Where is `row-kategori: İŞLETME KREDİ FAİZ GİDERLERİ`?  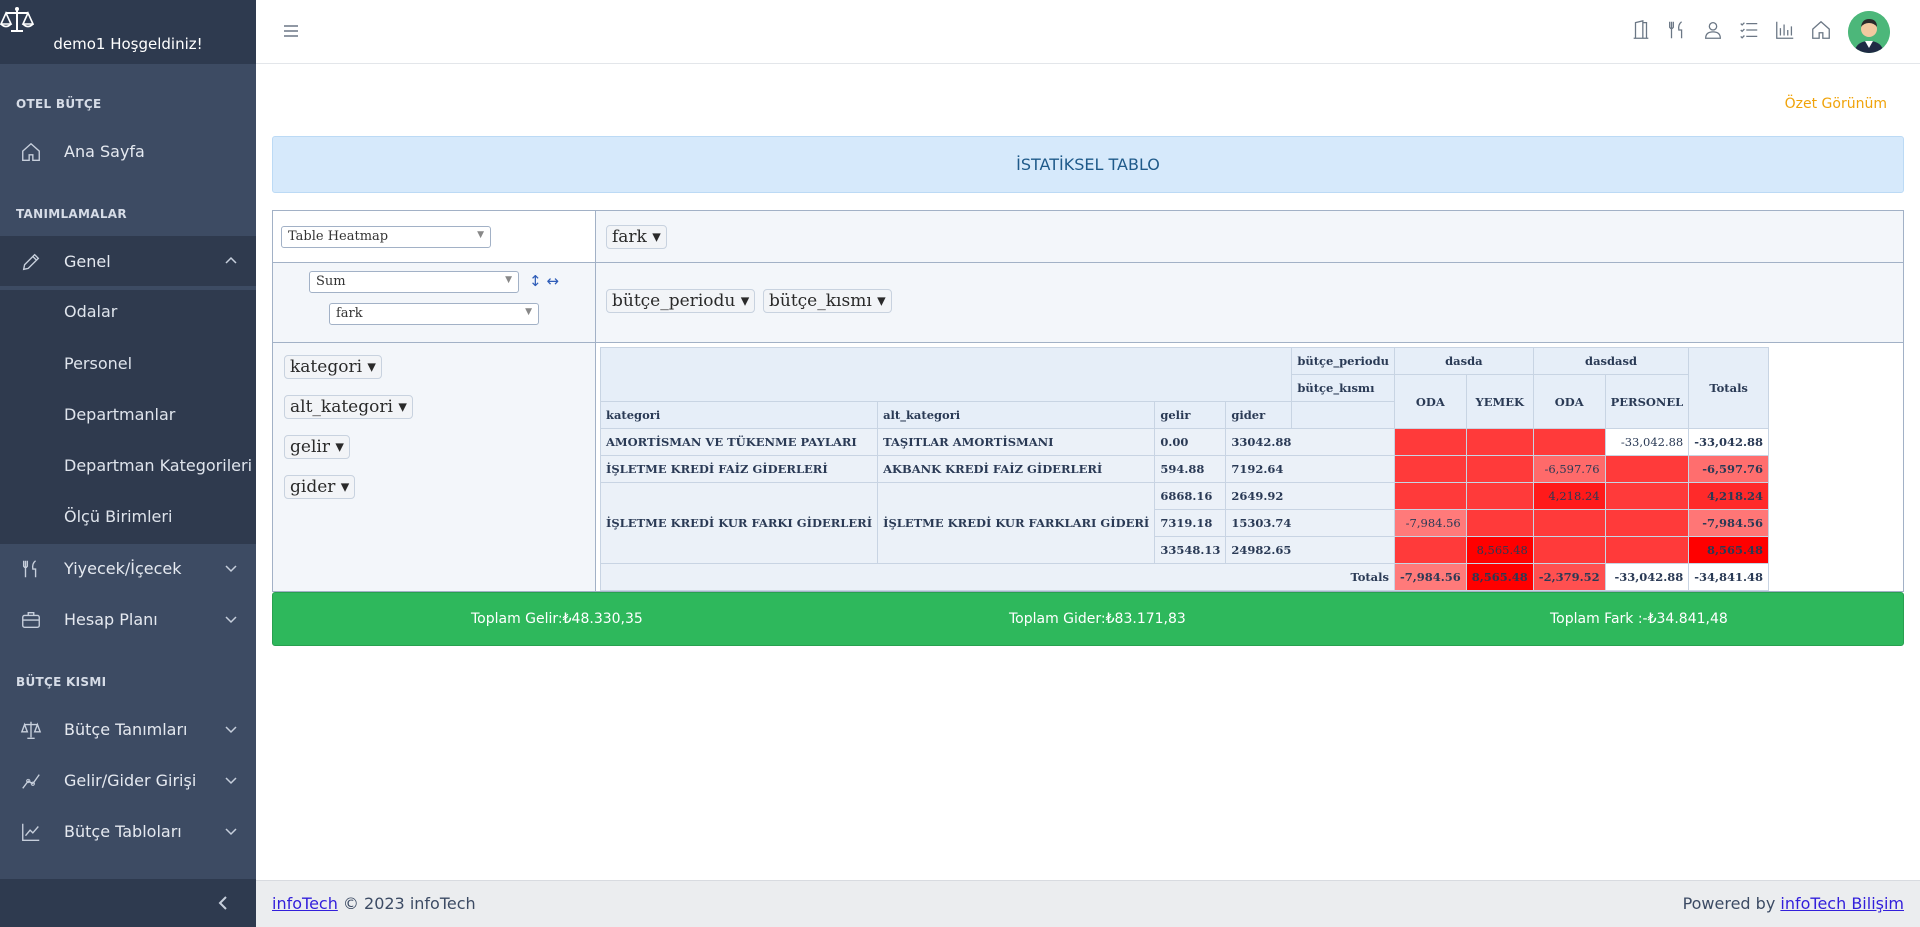
row-kategori: İŞLETME KREDİ FAİZ GİDERLERİ is located at coordinates (739, 469).